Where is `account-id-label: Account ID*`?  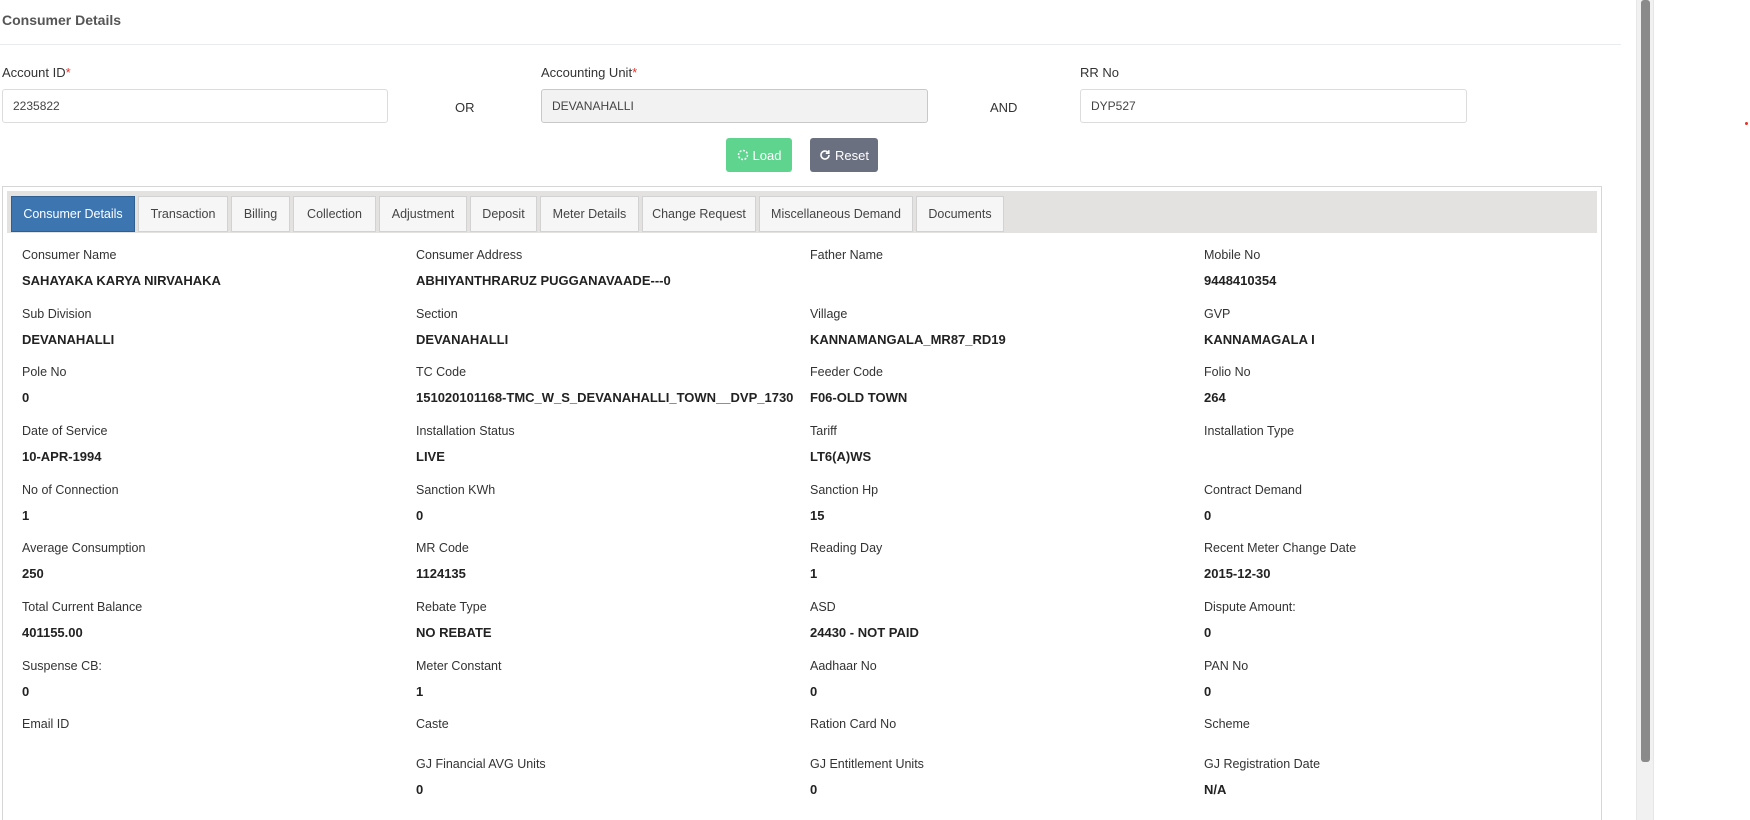
account-id-label: Account ID* is located at coordinates (36, 72).